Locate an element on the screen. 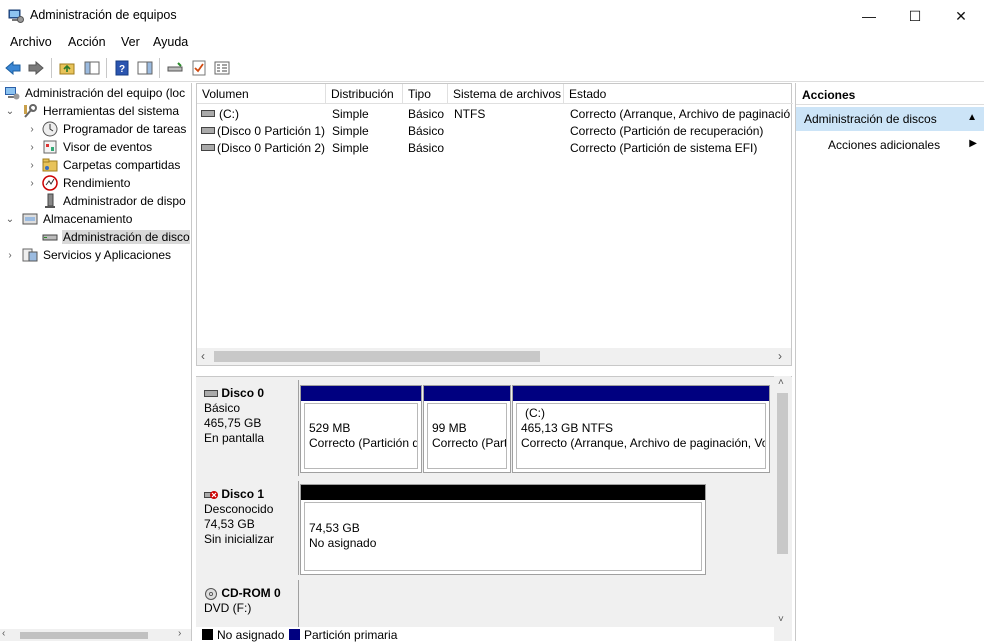 The height and width of the screenshot is (642, 984). partition-status: No asignado is located at coordinates (343, 543).